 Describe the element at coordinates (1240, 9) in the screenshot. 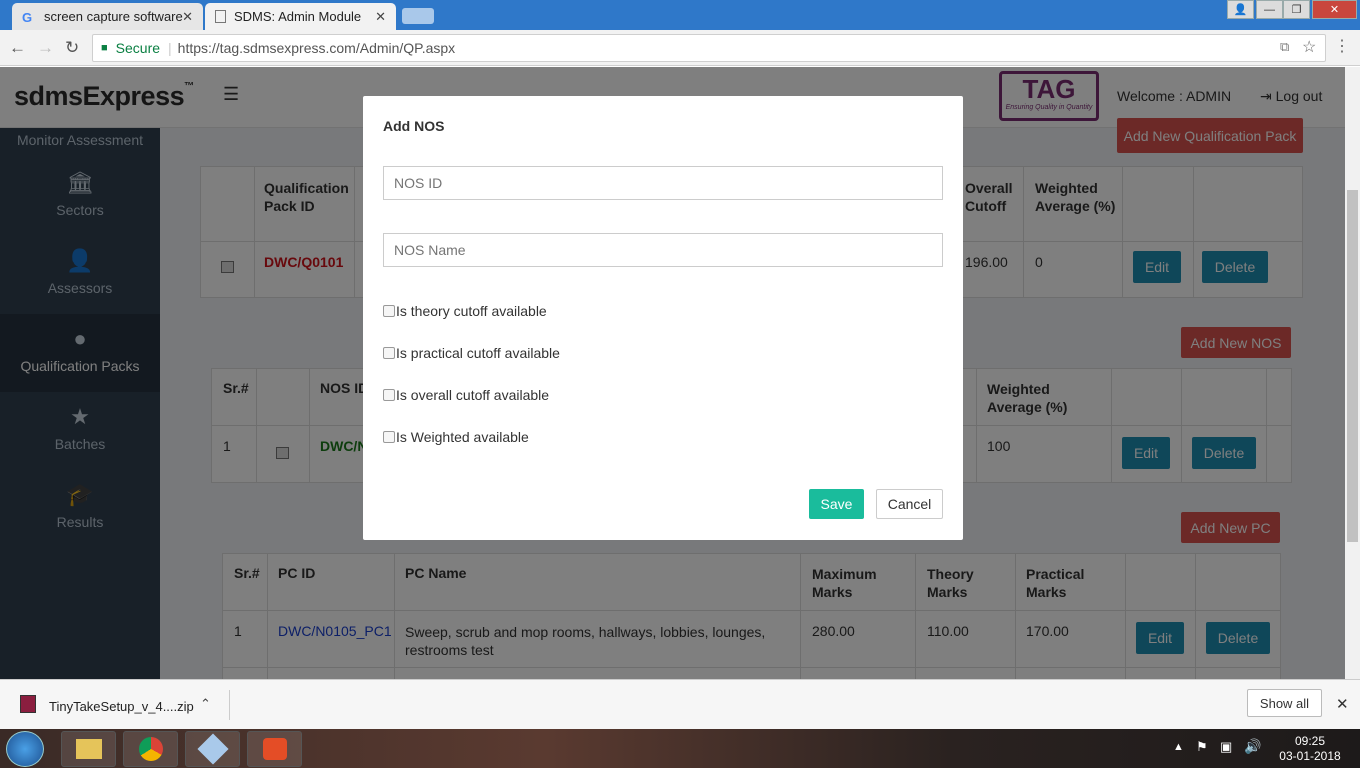

I see `user-icon: 👤` at that location.